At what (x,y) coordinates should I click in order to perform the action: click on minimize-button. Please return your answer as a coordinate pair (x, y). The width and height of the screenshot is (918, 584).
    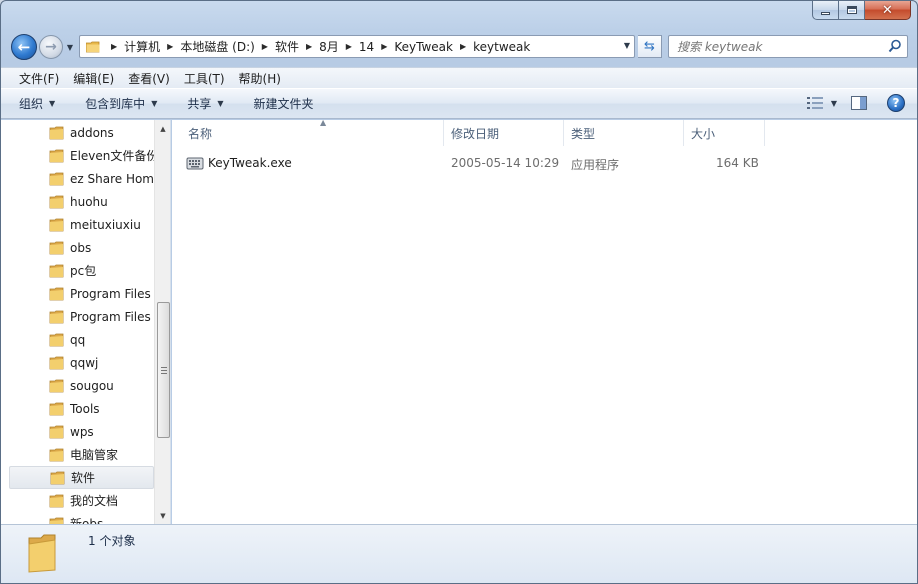
    Looking at the image, I should click on (825, 10).